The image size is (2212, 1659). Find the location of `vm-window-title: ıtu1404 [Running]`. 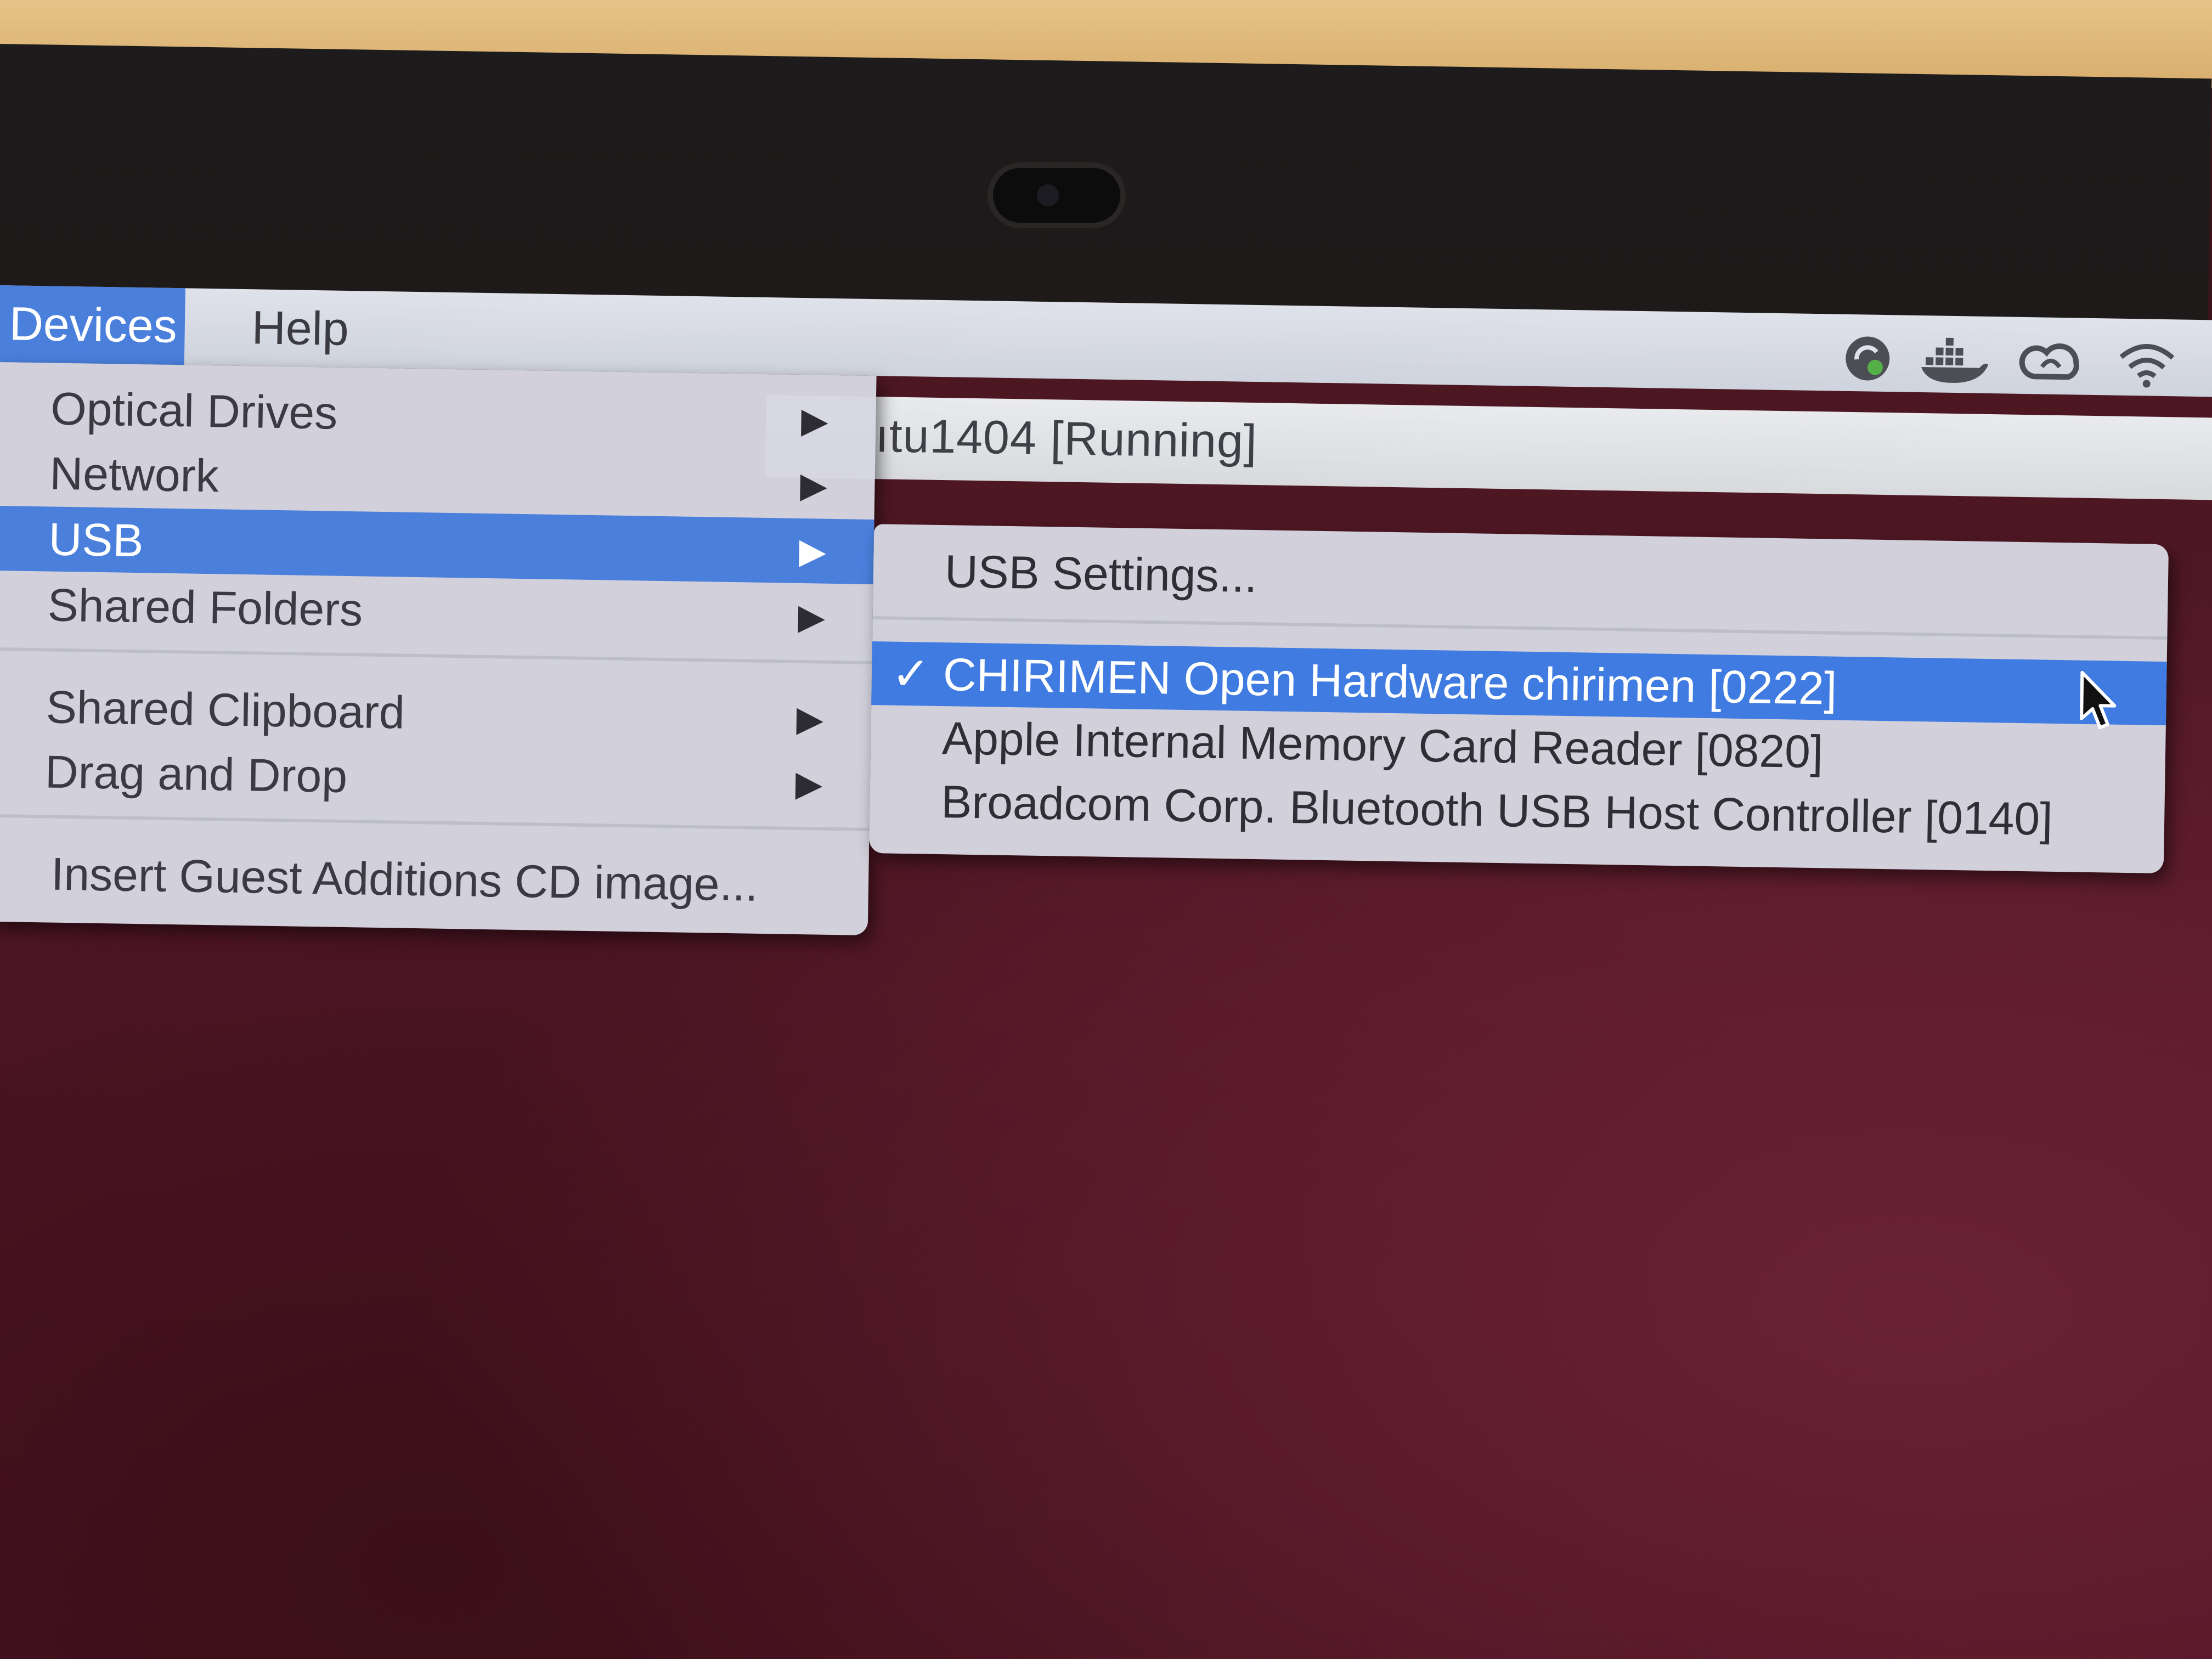

vm-window-title: ıtu1404 [Running] is located at coordinates (1066, 439).